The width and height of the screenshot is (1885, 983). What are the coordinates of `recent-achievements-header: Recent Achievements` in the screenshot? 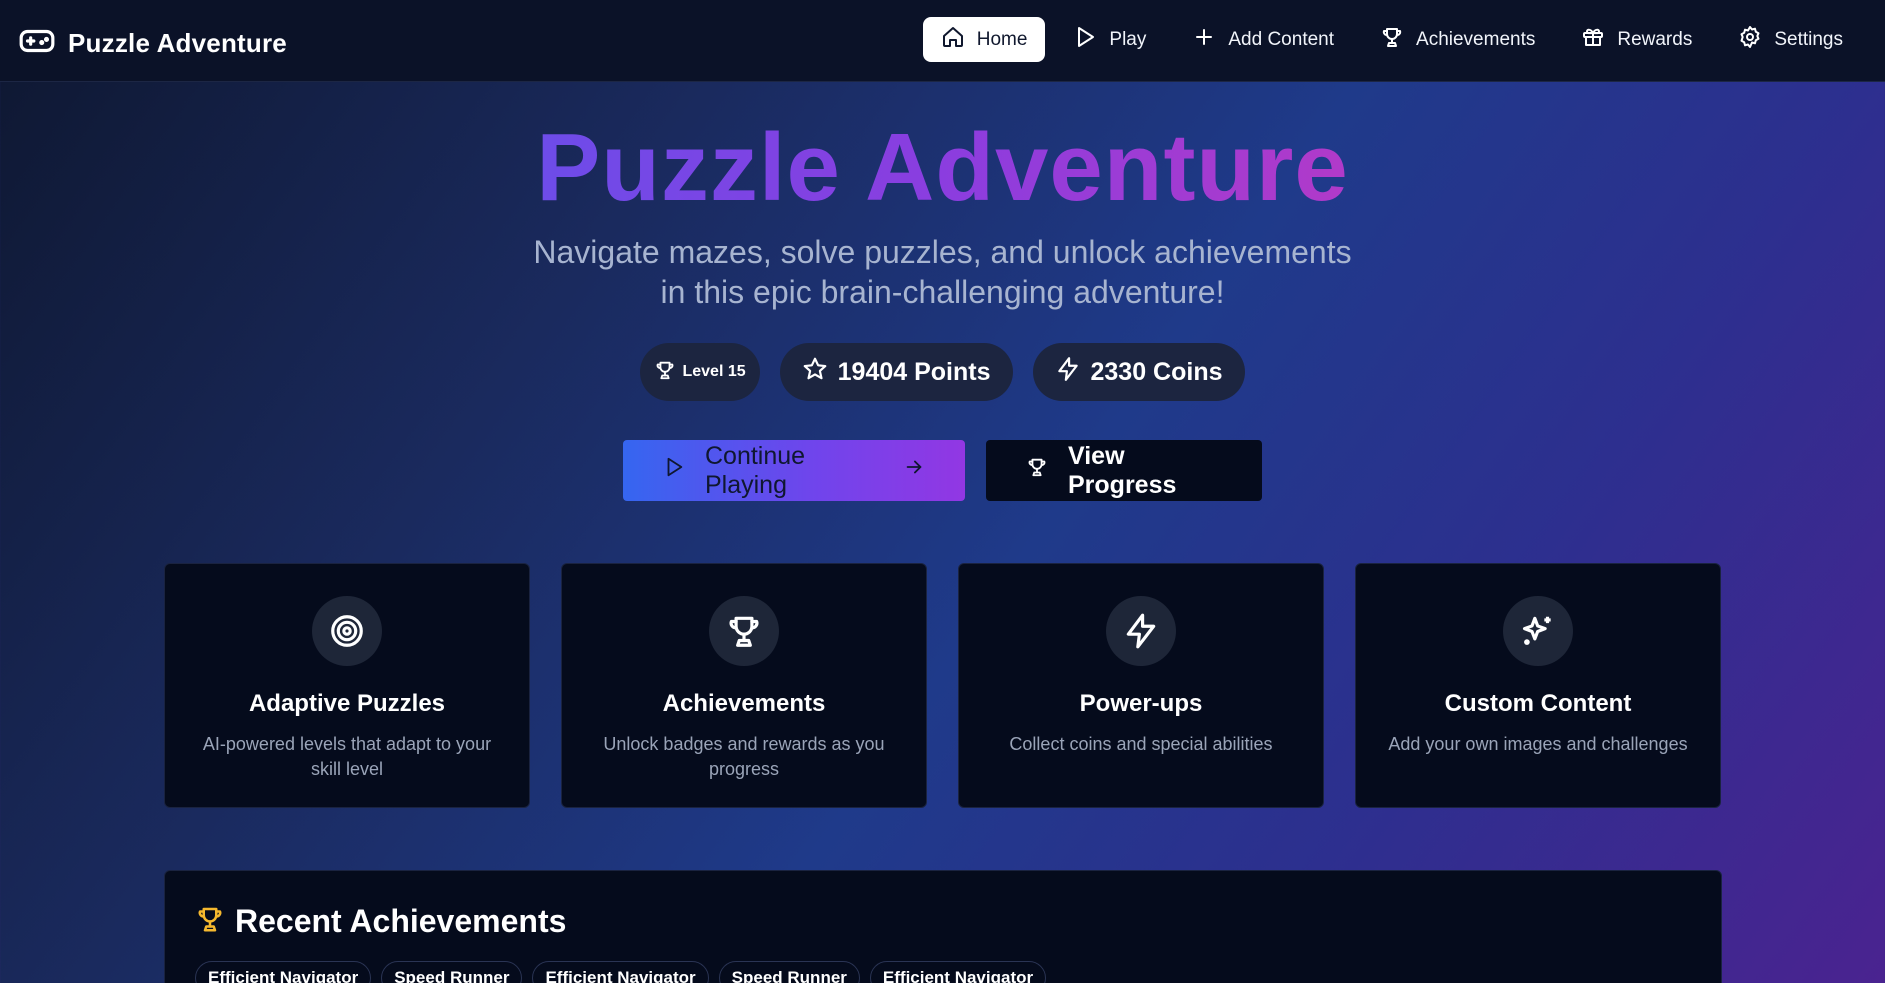 It's located at (380, 921).